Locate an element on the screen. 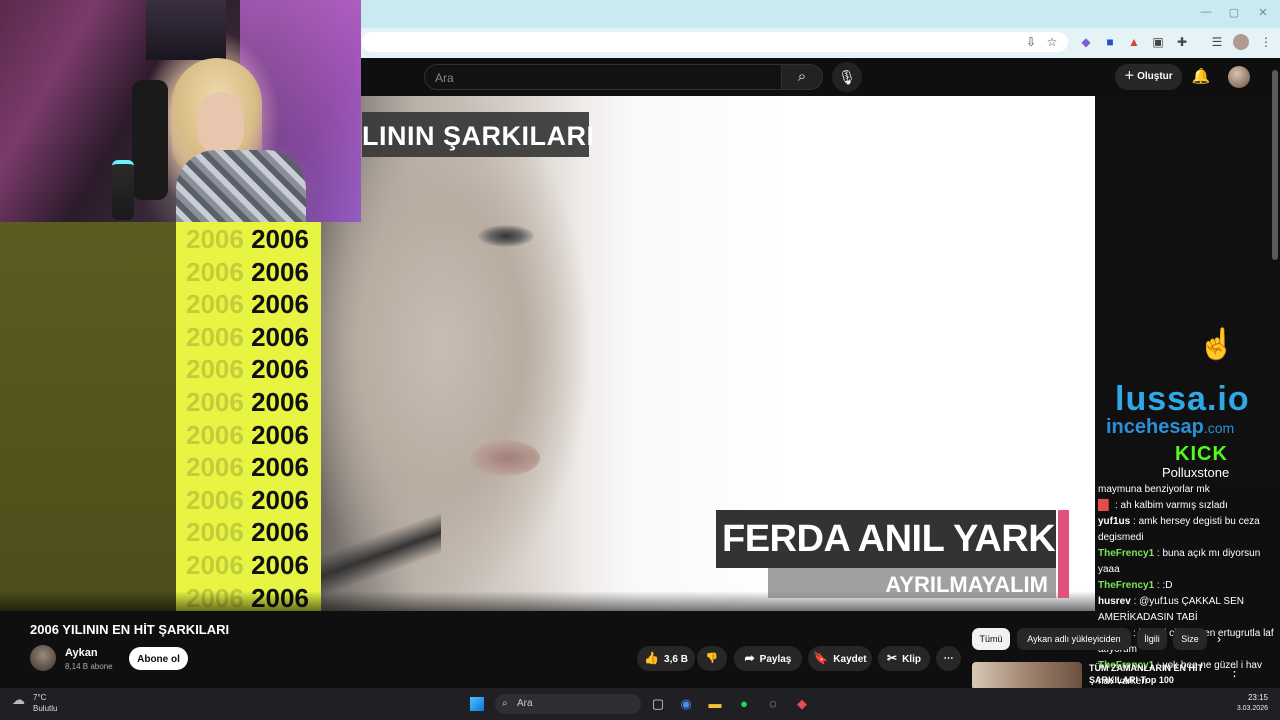 The width and height of the screenshot is (1280, 720). video-title: 2006 YILININ EN HİT ŞARKILARI is located at coordinates (130, 629).